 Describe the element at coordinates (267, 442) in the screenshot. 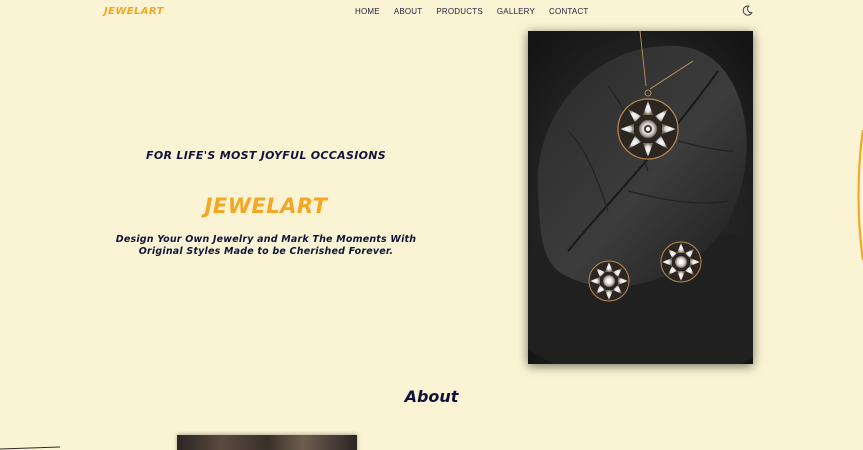

I see `about-image` at that location.